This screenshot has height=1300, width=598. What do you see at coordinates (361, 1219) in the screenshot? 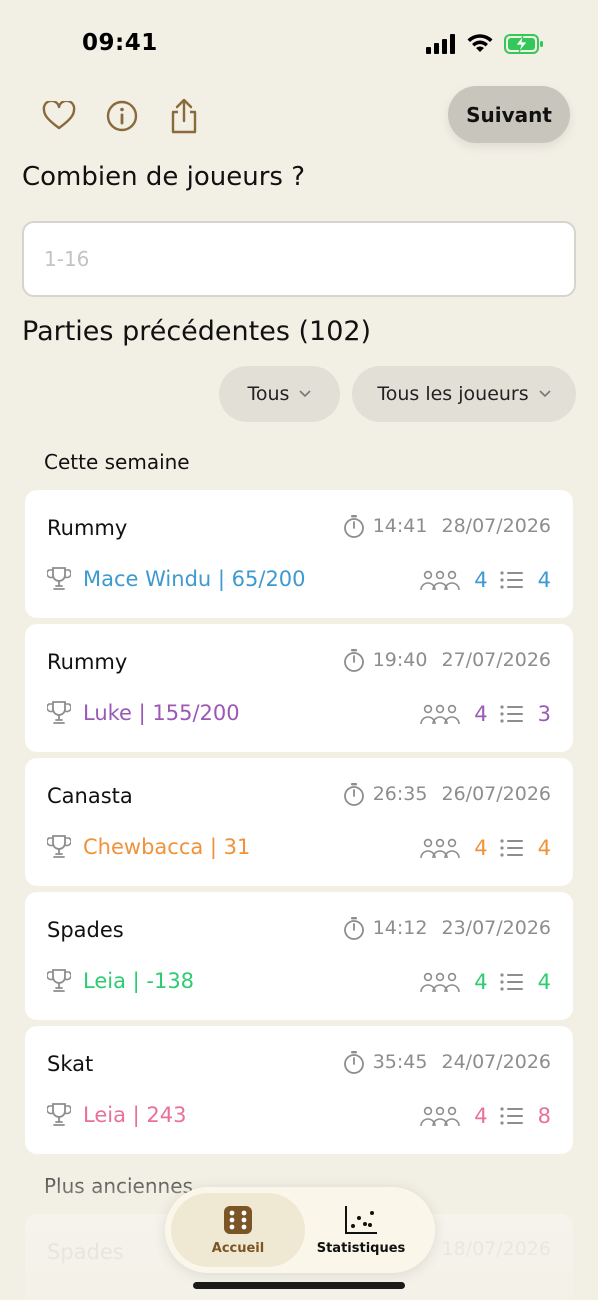
I see `scatter-chart-icon` at bounding box center [361, 1219].